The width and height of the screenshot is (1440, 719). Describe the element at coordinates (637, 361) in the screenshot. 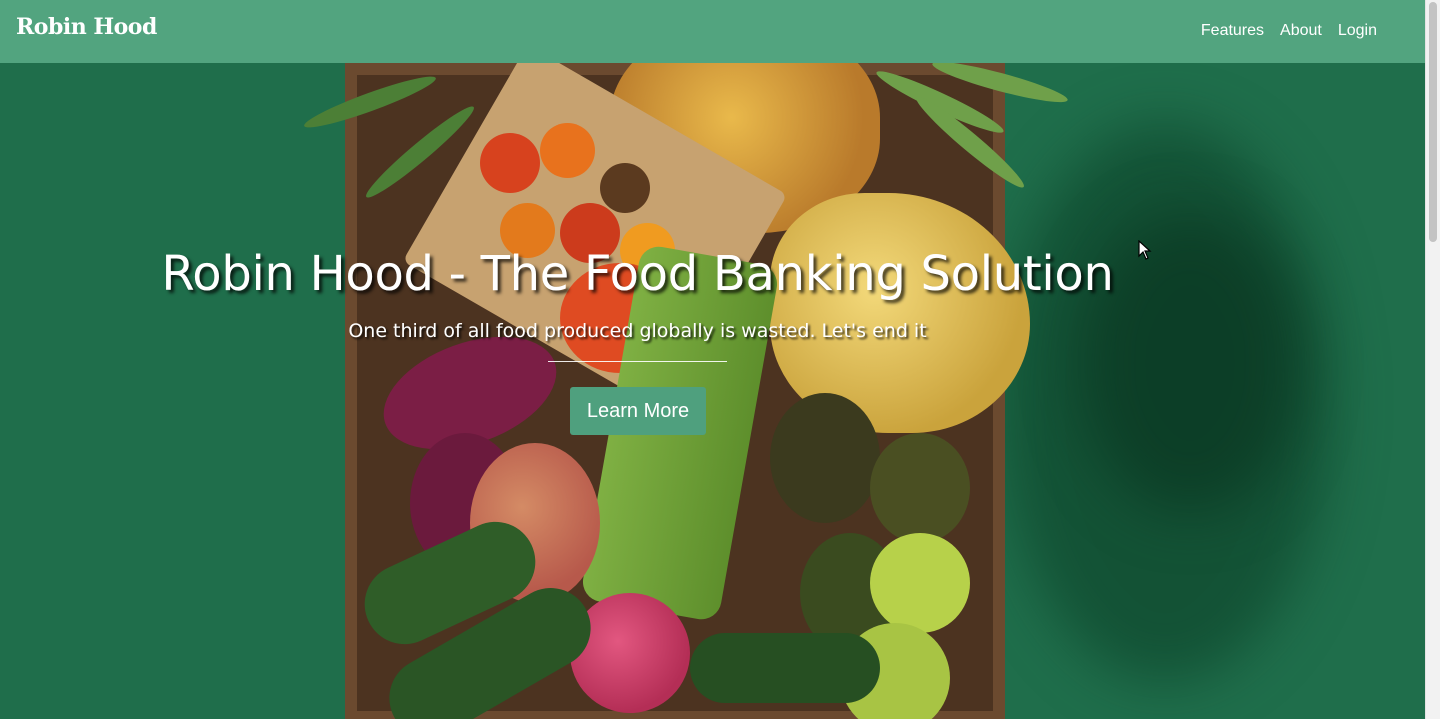

I see `hero-divider` at that location.